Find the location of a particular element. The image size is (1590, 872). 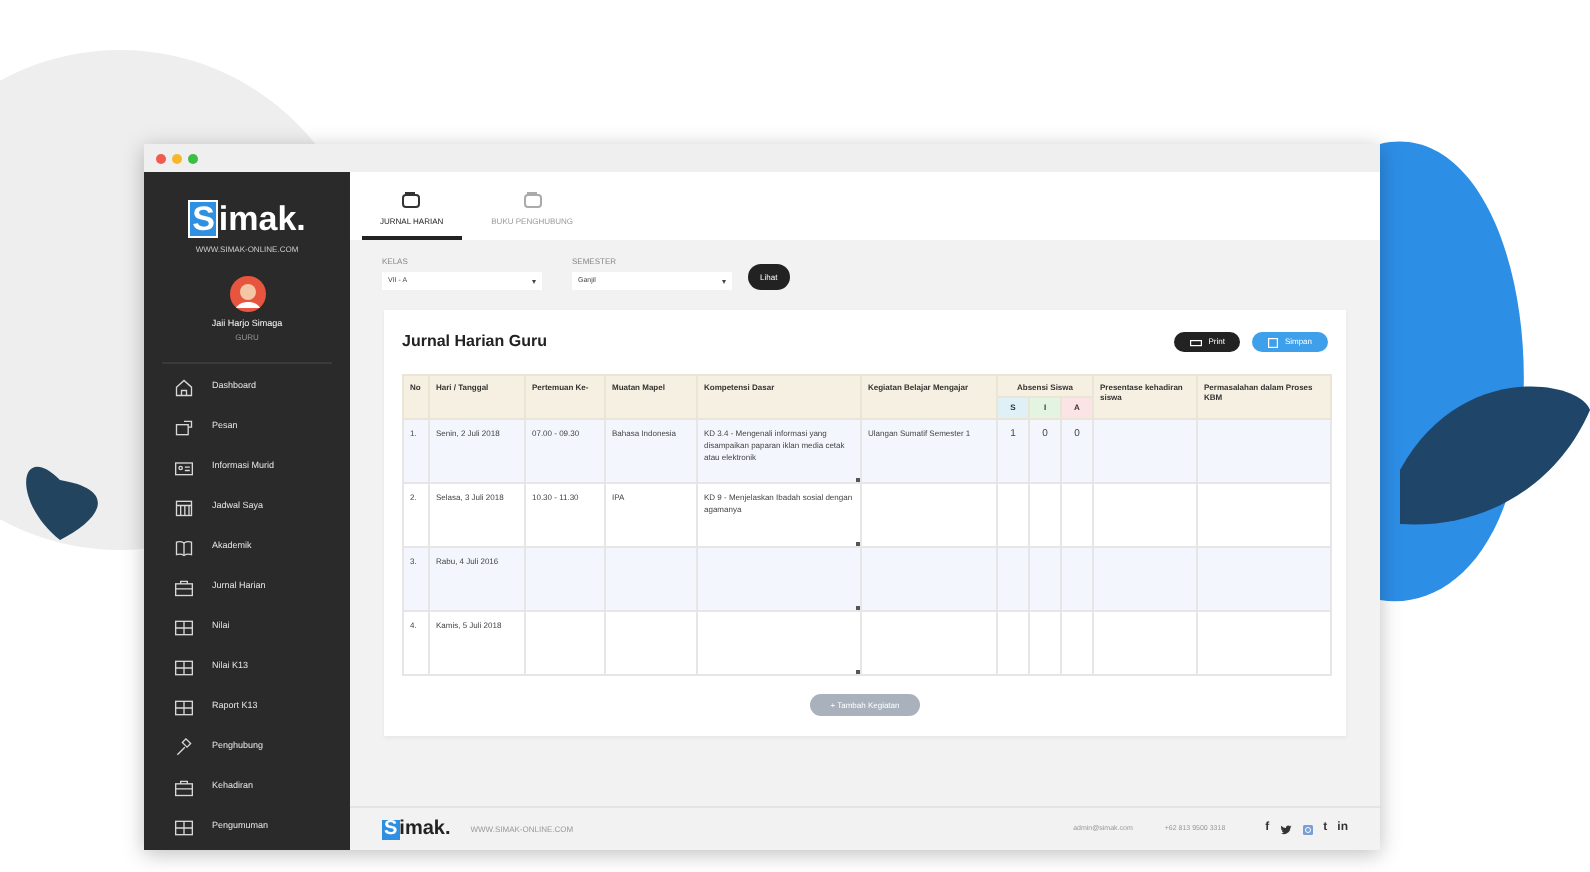

bird-icon is located at coordinates (1285, 829).